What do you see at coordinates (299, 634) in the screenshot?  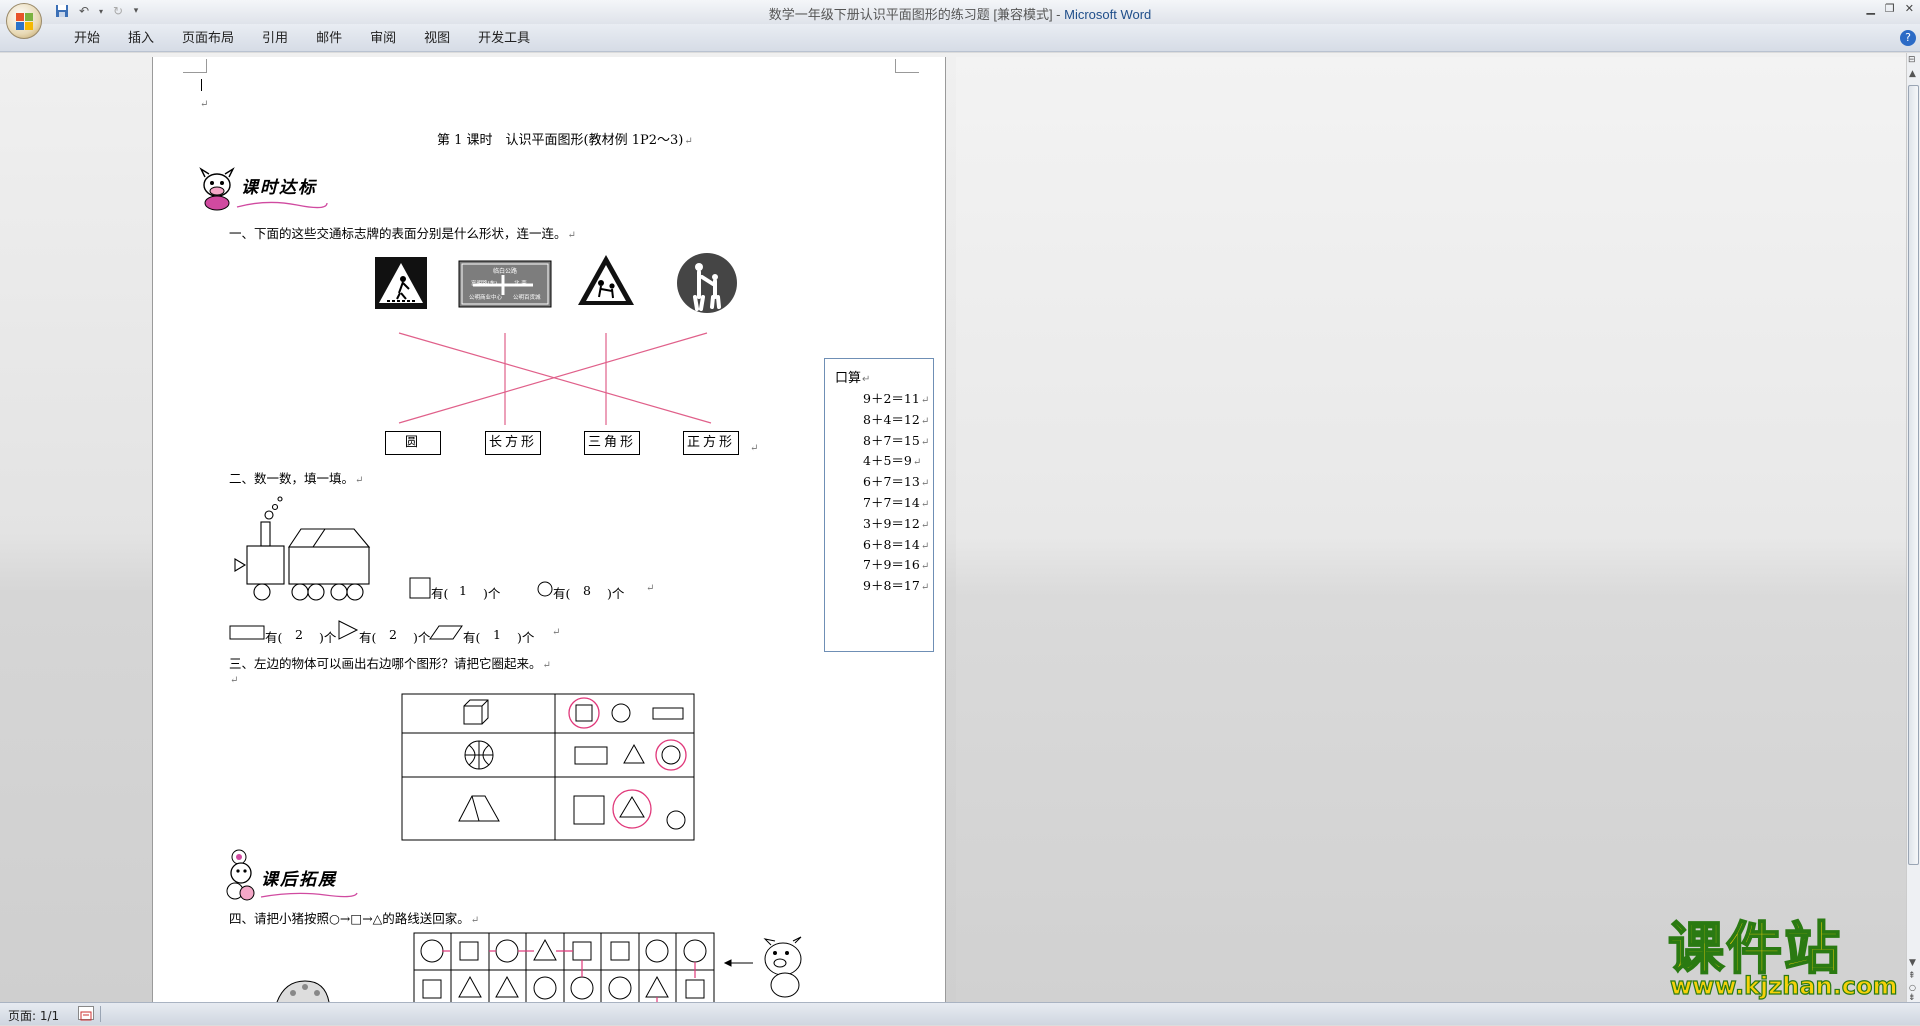 I see `rectangle-count-answer: 2` at bounding box center [299, 634].